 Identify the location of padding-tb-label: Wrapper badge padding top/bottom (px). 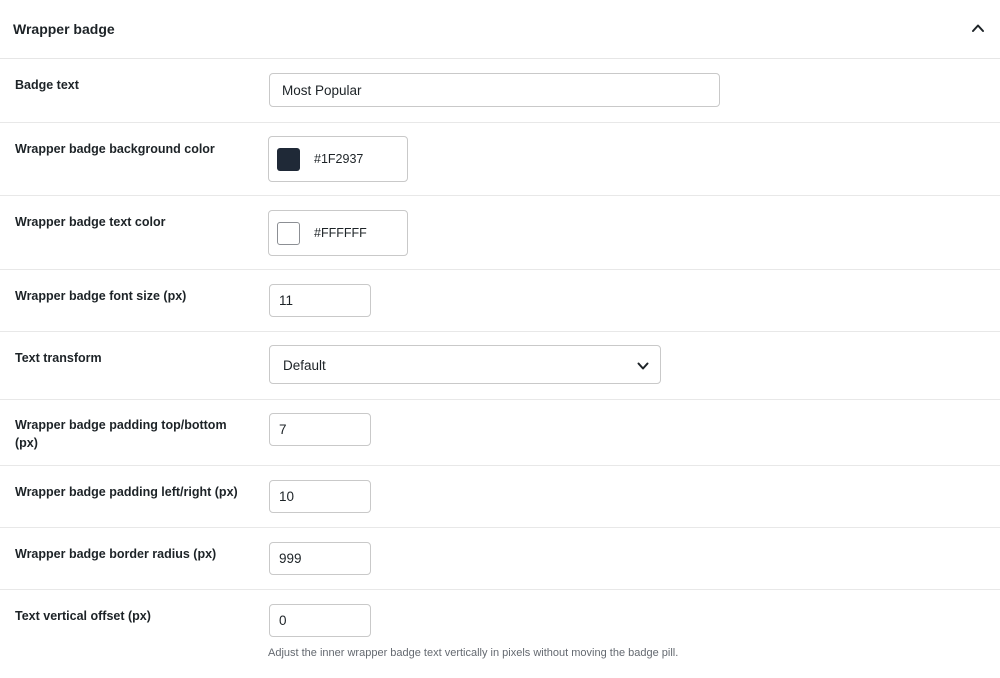
(121, 434).